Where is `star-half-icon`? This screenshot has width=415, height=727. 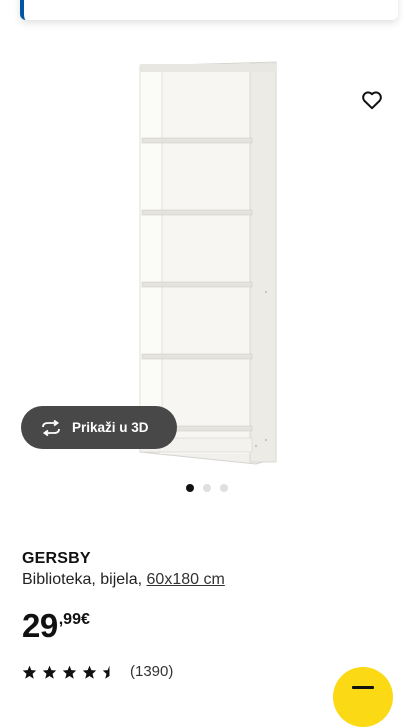 star-half-icon is located at coordinates (109, 672).